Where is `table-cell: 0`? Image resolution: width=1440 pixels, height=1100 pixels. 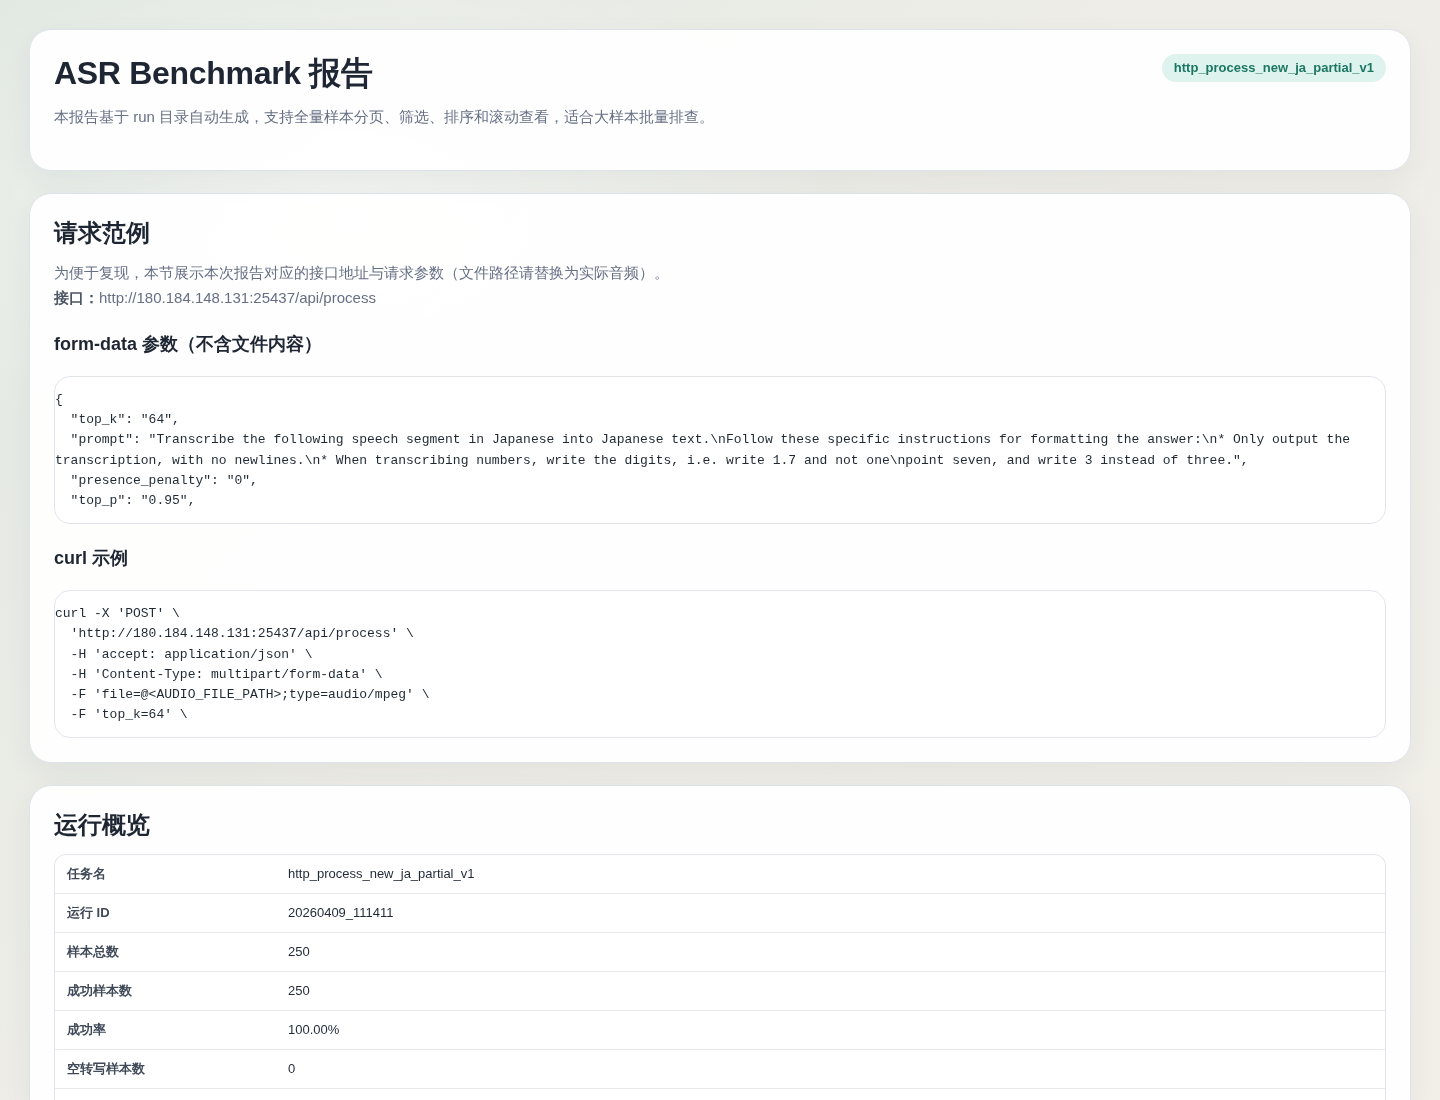 table-cell: 0 is located at coordinates (830, 1069).